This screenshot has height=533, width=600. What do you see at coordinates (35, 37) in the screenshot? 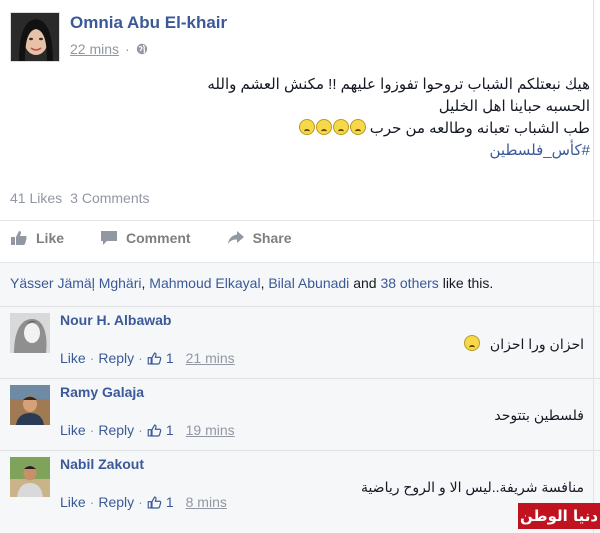
I see `author-avatar` at bounding box center [35, 37].